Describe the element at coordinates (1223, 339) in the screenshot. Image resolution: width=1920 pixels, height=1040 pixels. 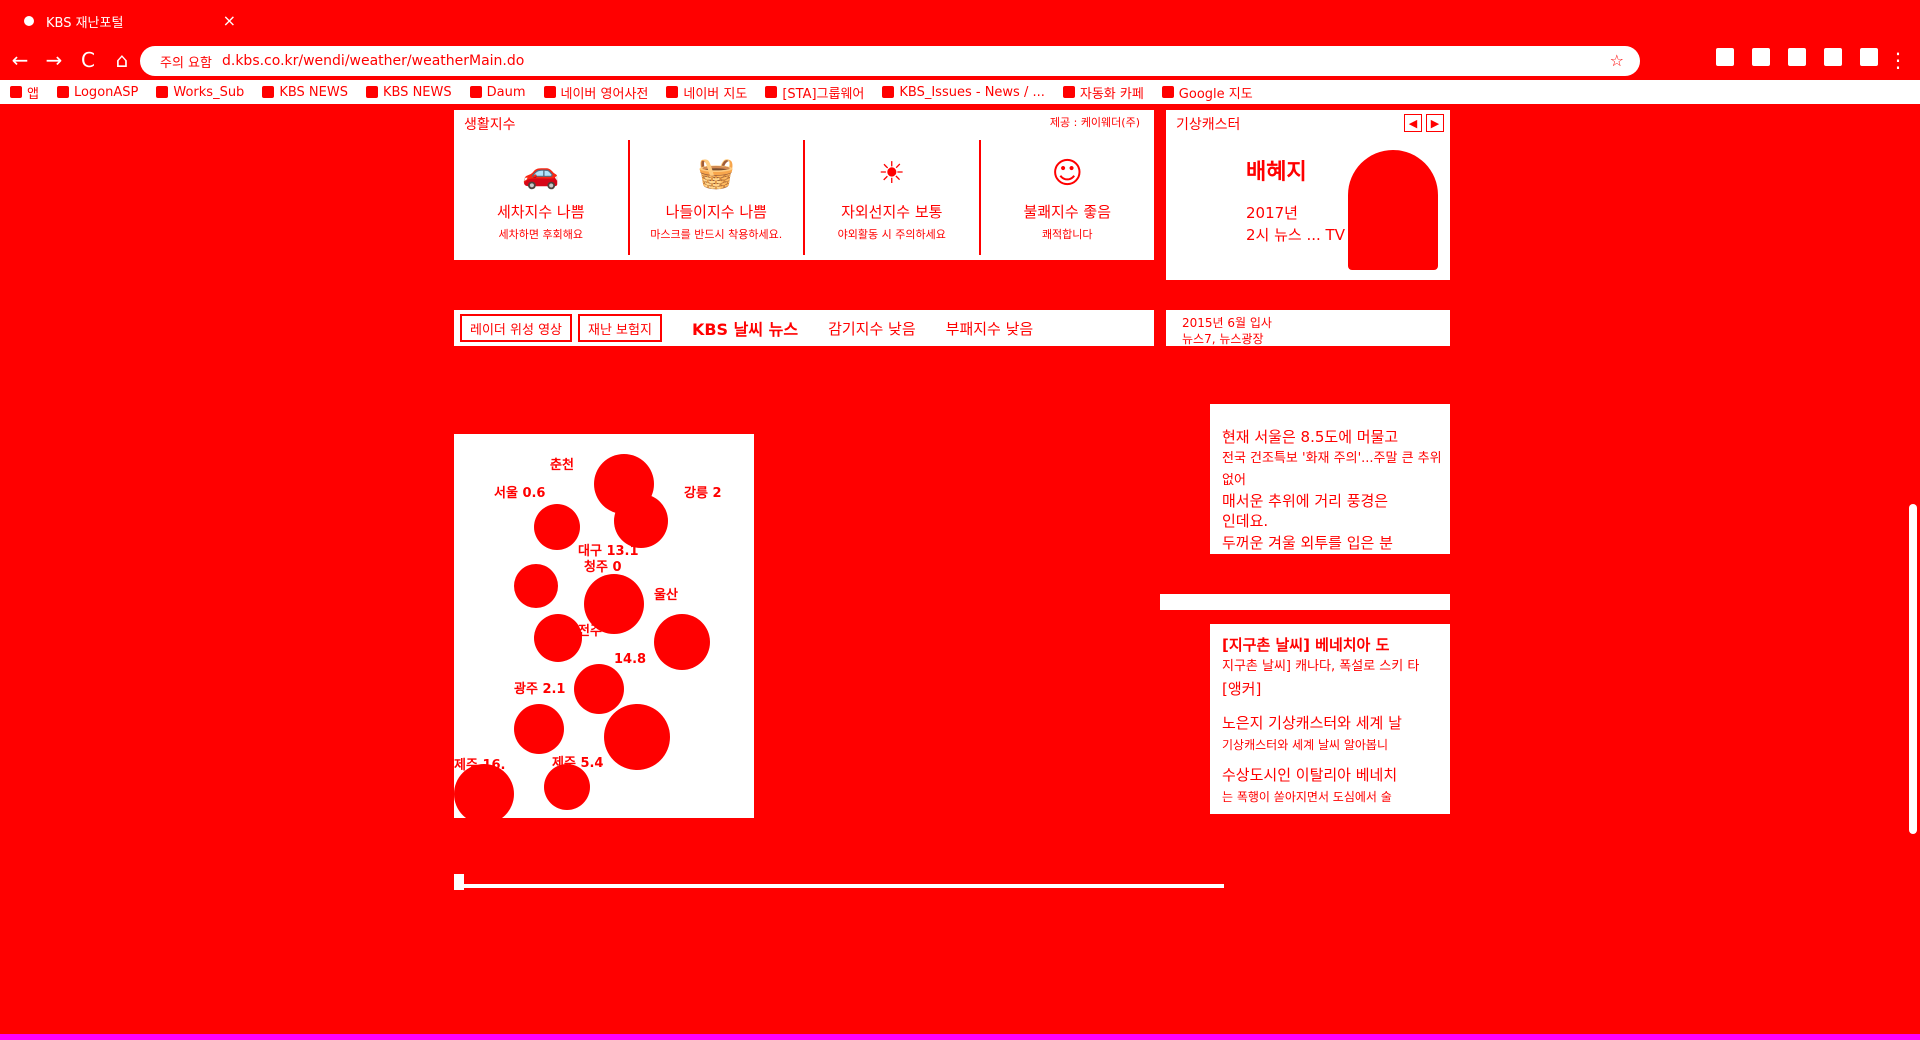
I see `caster-programs: 뉴스7, 뉴스광장` at that location.